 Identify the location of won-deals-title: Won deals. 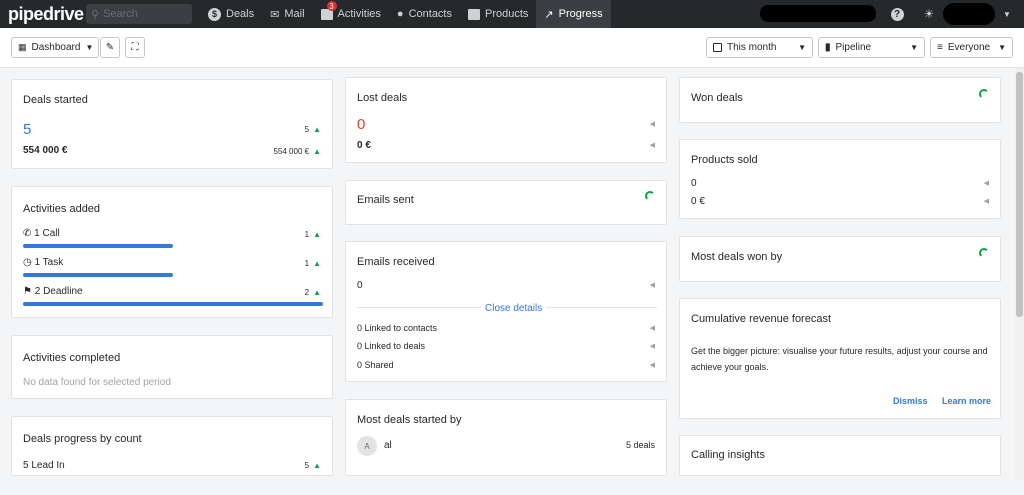
(717, 98).